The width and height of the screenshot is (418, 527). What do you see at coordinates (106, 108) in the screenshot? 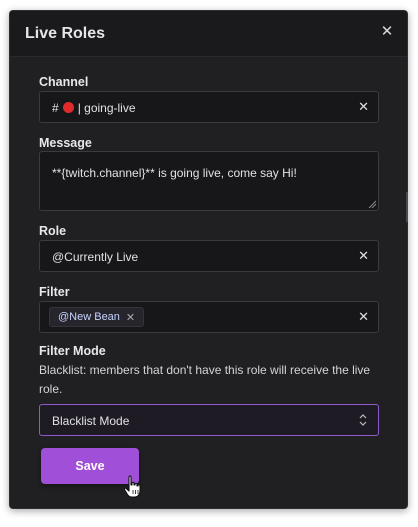
I see `channel-name: | going-live` at bounding box center [106, 108].